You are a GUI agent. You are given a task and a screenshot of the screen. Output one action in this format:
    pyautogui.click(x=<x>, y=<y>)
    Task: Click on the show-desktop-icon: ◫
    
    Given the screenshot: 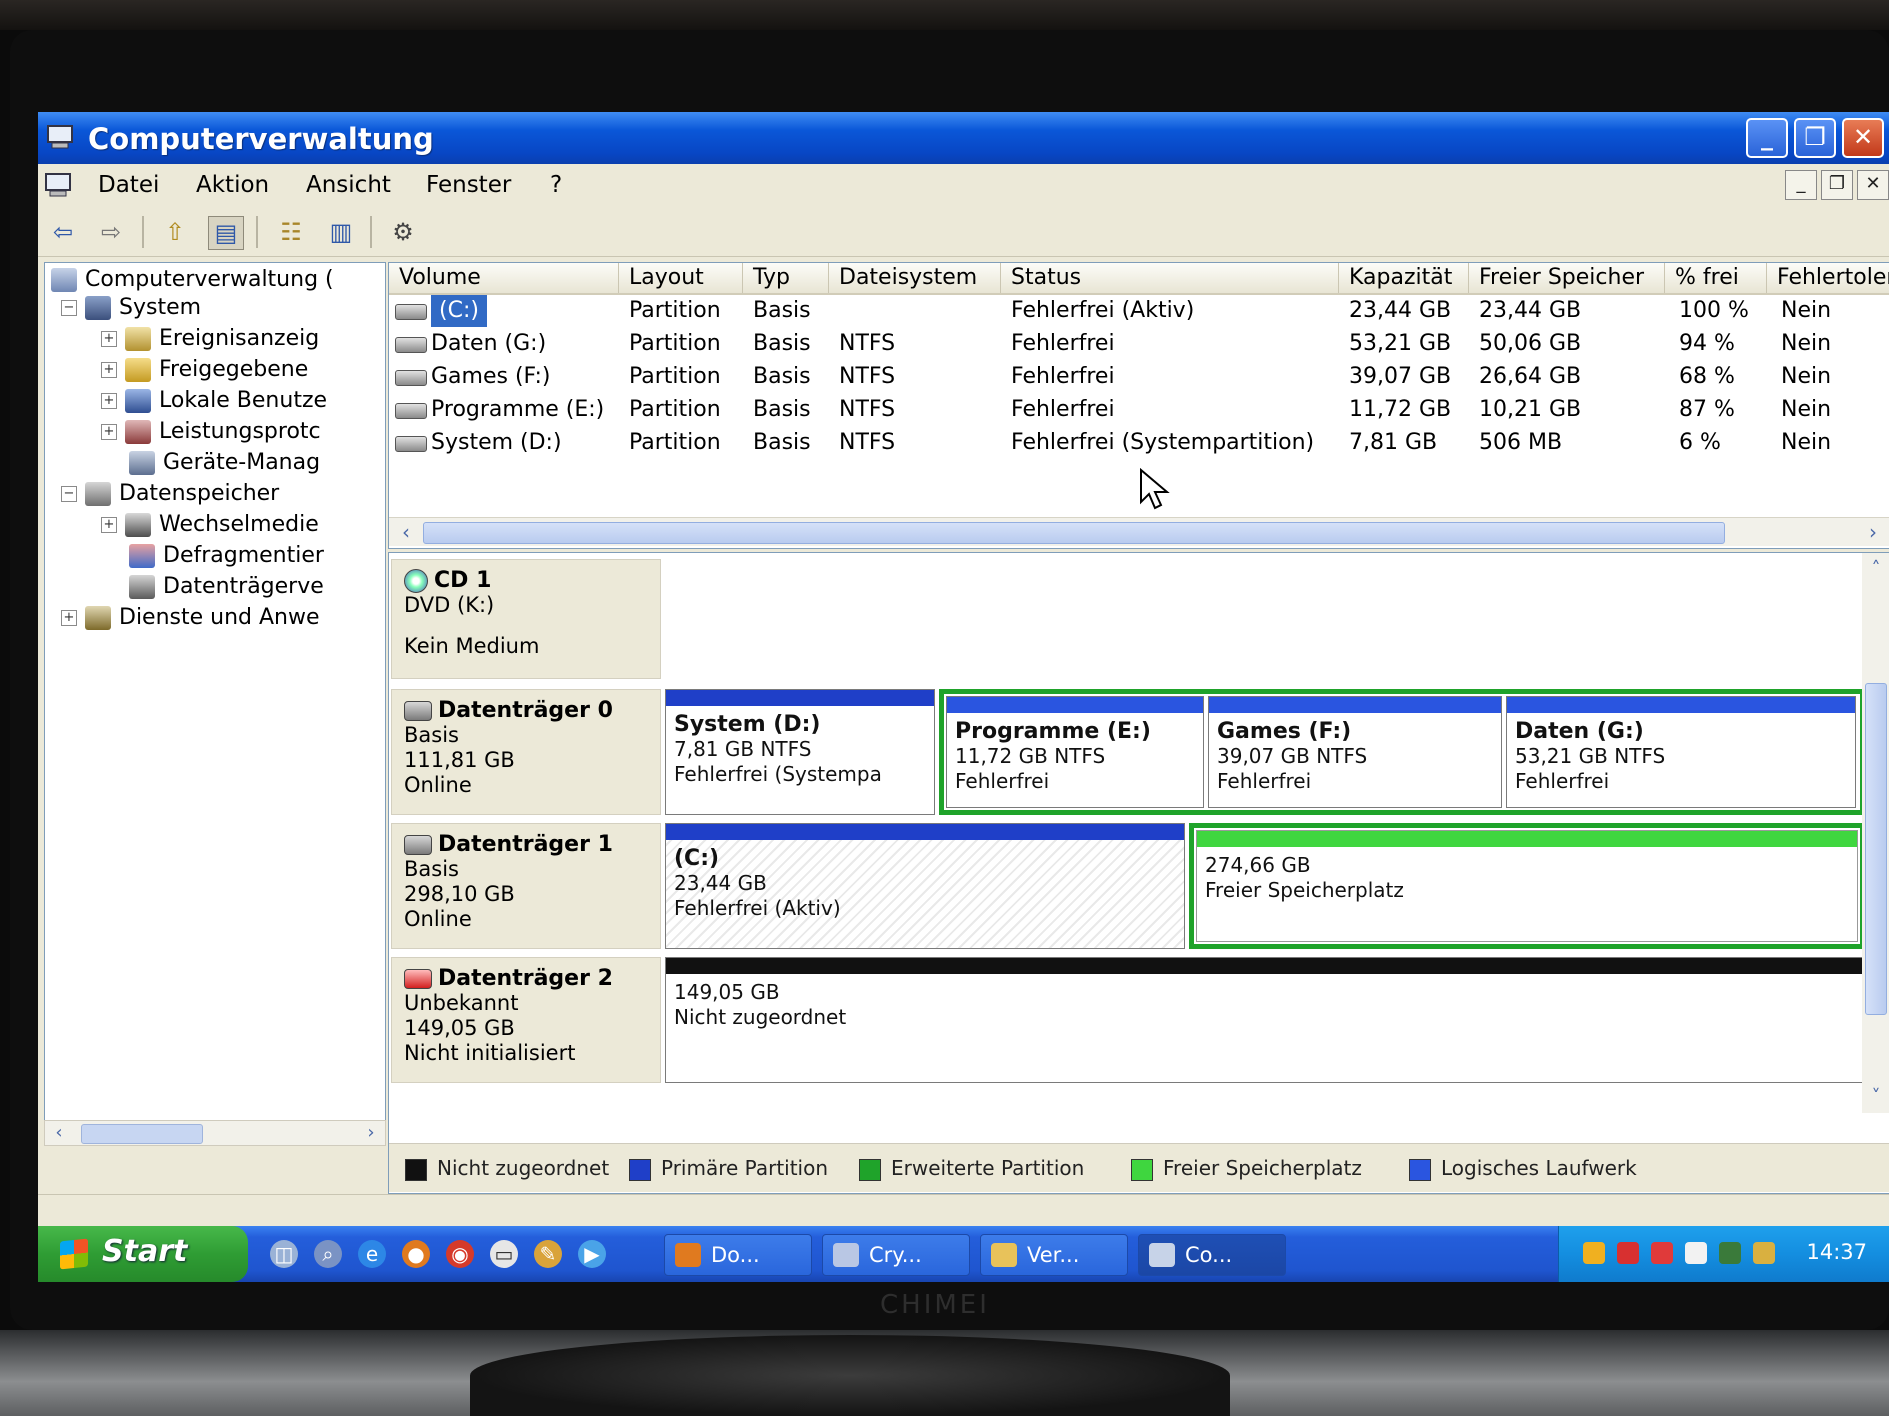 What is the action you would take?
    pyautogui.click(x=284, y=1254)
    